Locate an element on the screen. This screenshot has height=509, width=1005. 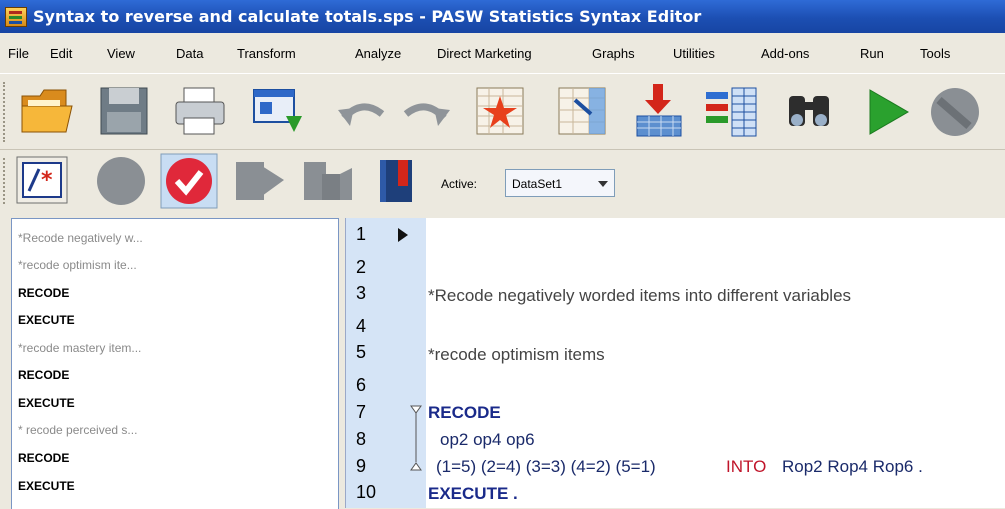
menu-view: View is located at coordinates (121, 53).